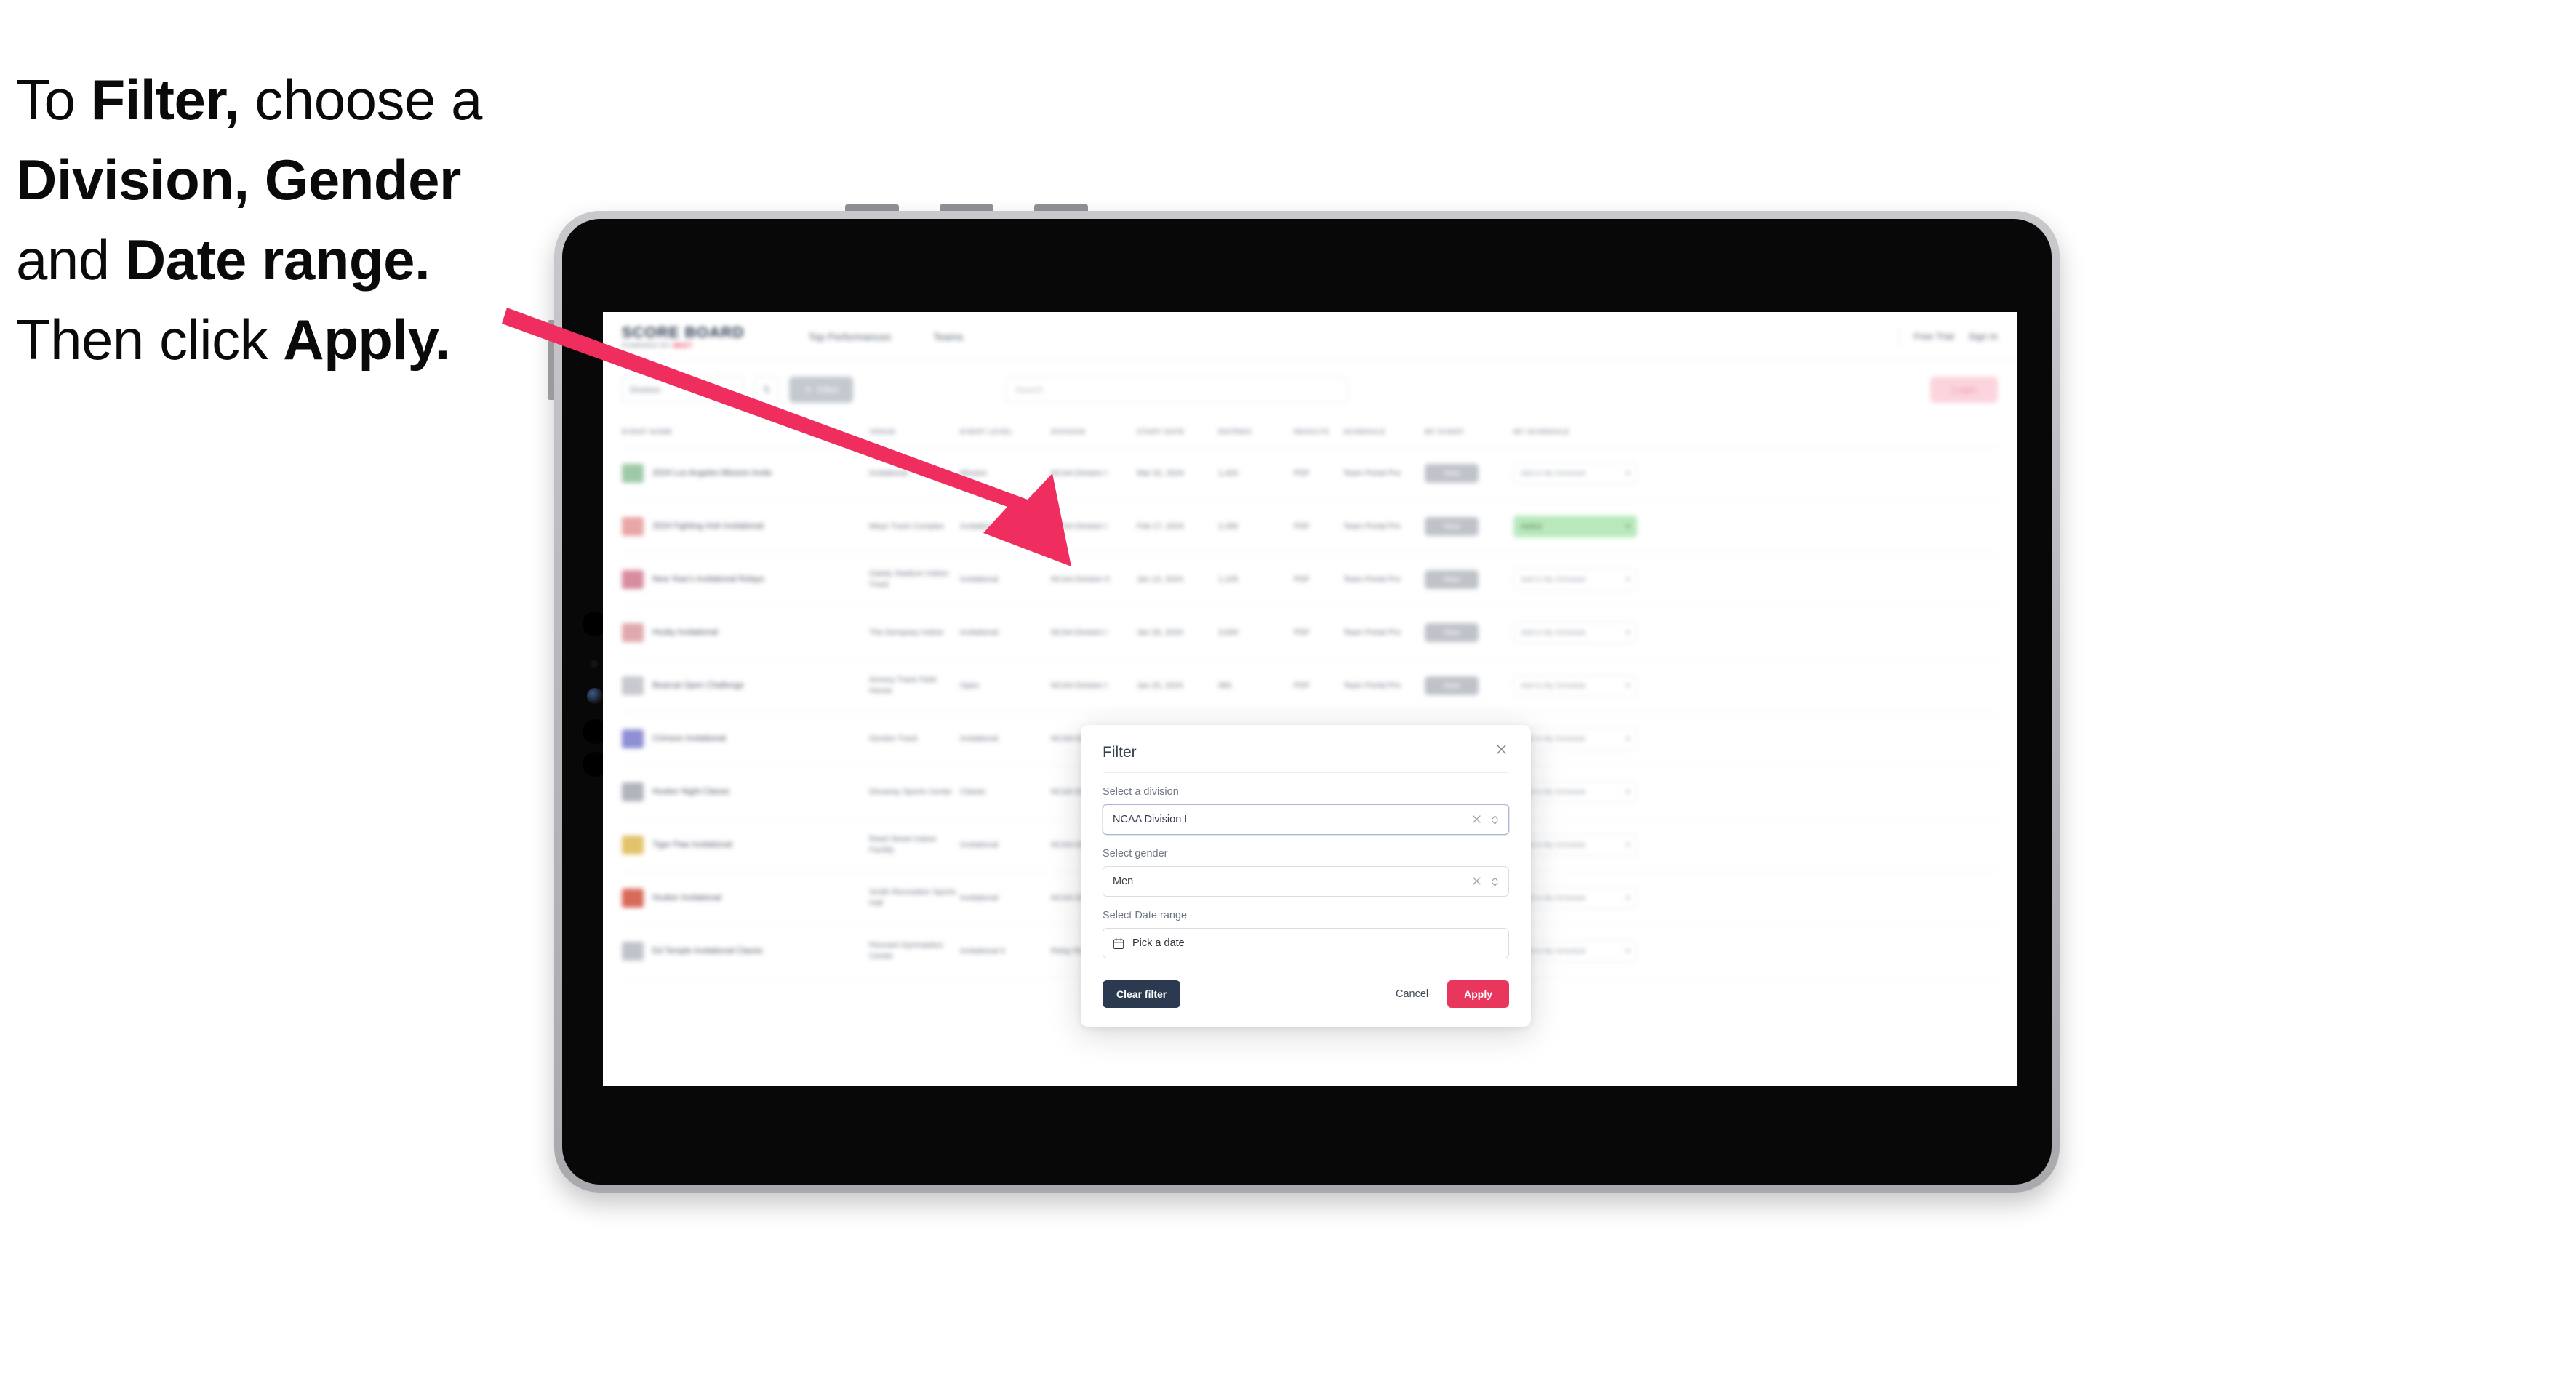 The image size is (2576, 1386). What do you see at coordinates (970, 686) in the screenshot?
I see `cell-event-level: Open` at bounding box center [970, 686].